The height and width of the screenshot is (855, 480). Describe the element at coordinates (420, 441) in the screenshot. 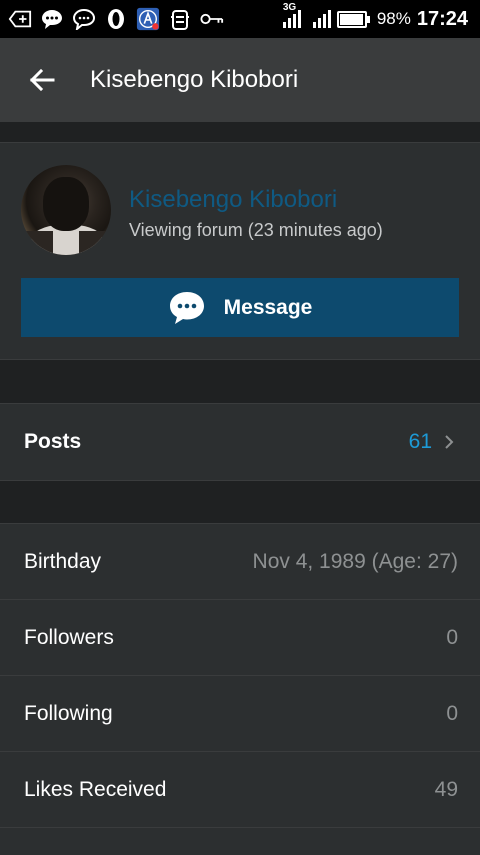

I see `posts-count: 61` at that location.